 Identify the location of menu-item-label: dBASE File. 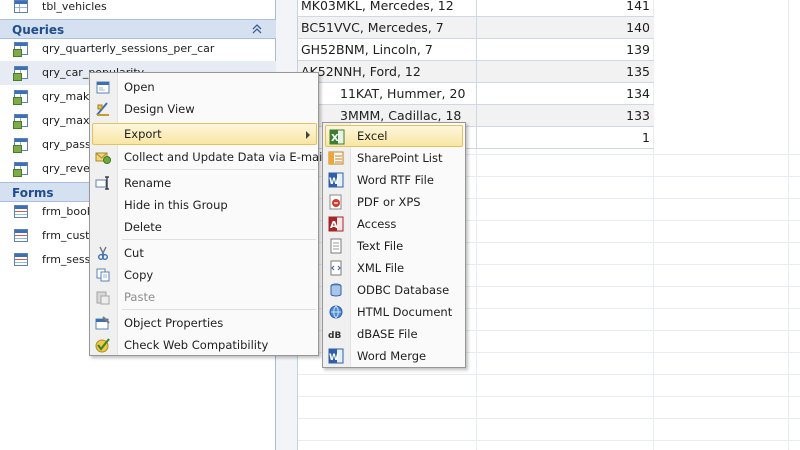
(387, 334).